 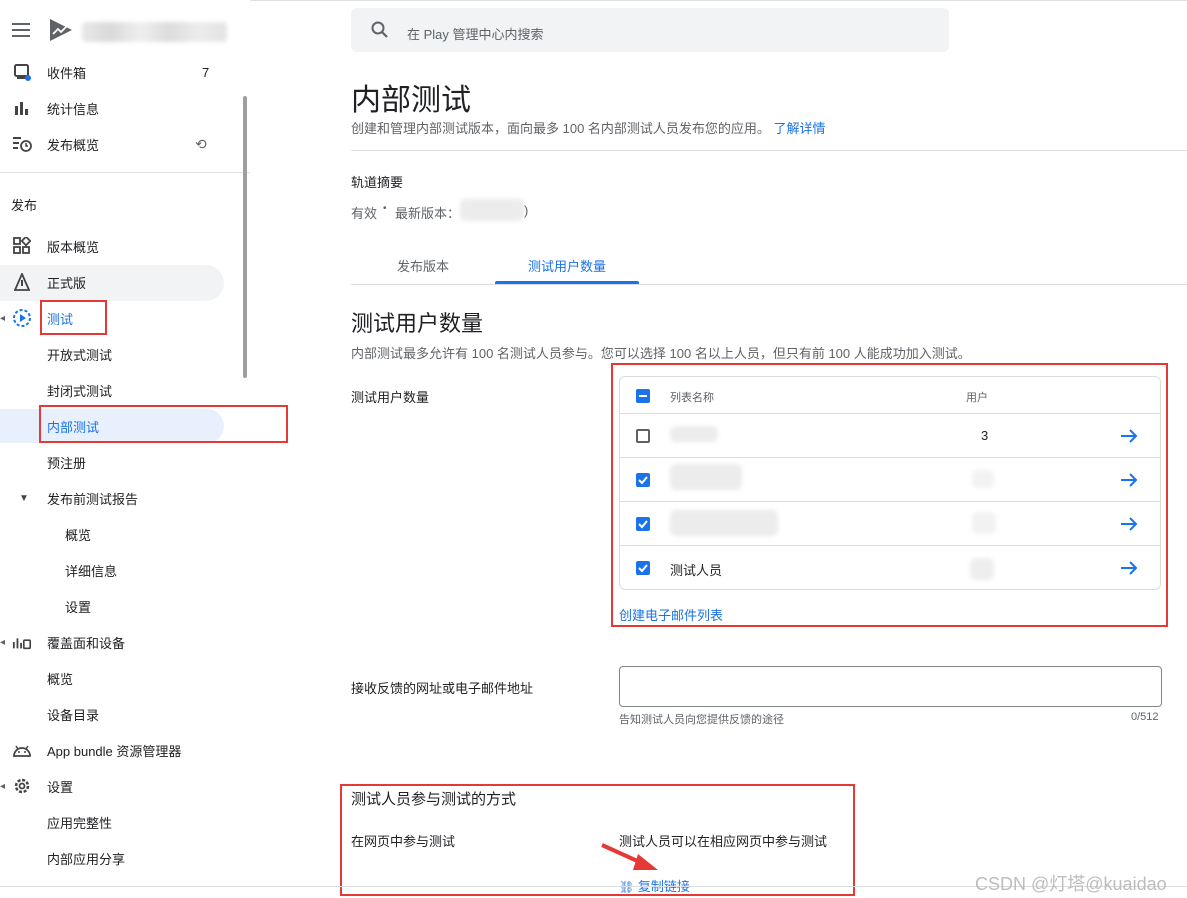 I want to click on tab-testers: 测试用户数量, so click(x=567, y=267).